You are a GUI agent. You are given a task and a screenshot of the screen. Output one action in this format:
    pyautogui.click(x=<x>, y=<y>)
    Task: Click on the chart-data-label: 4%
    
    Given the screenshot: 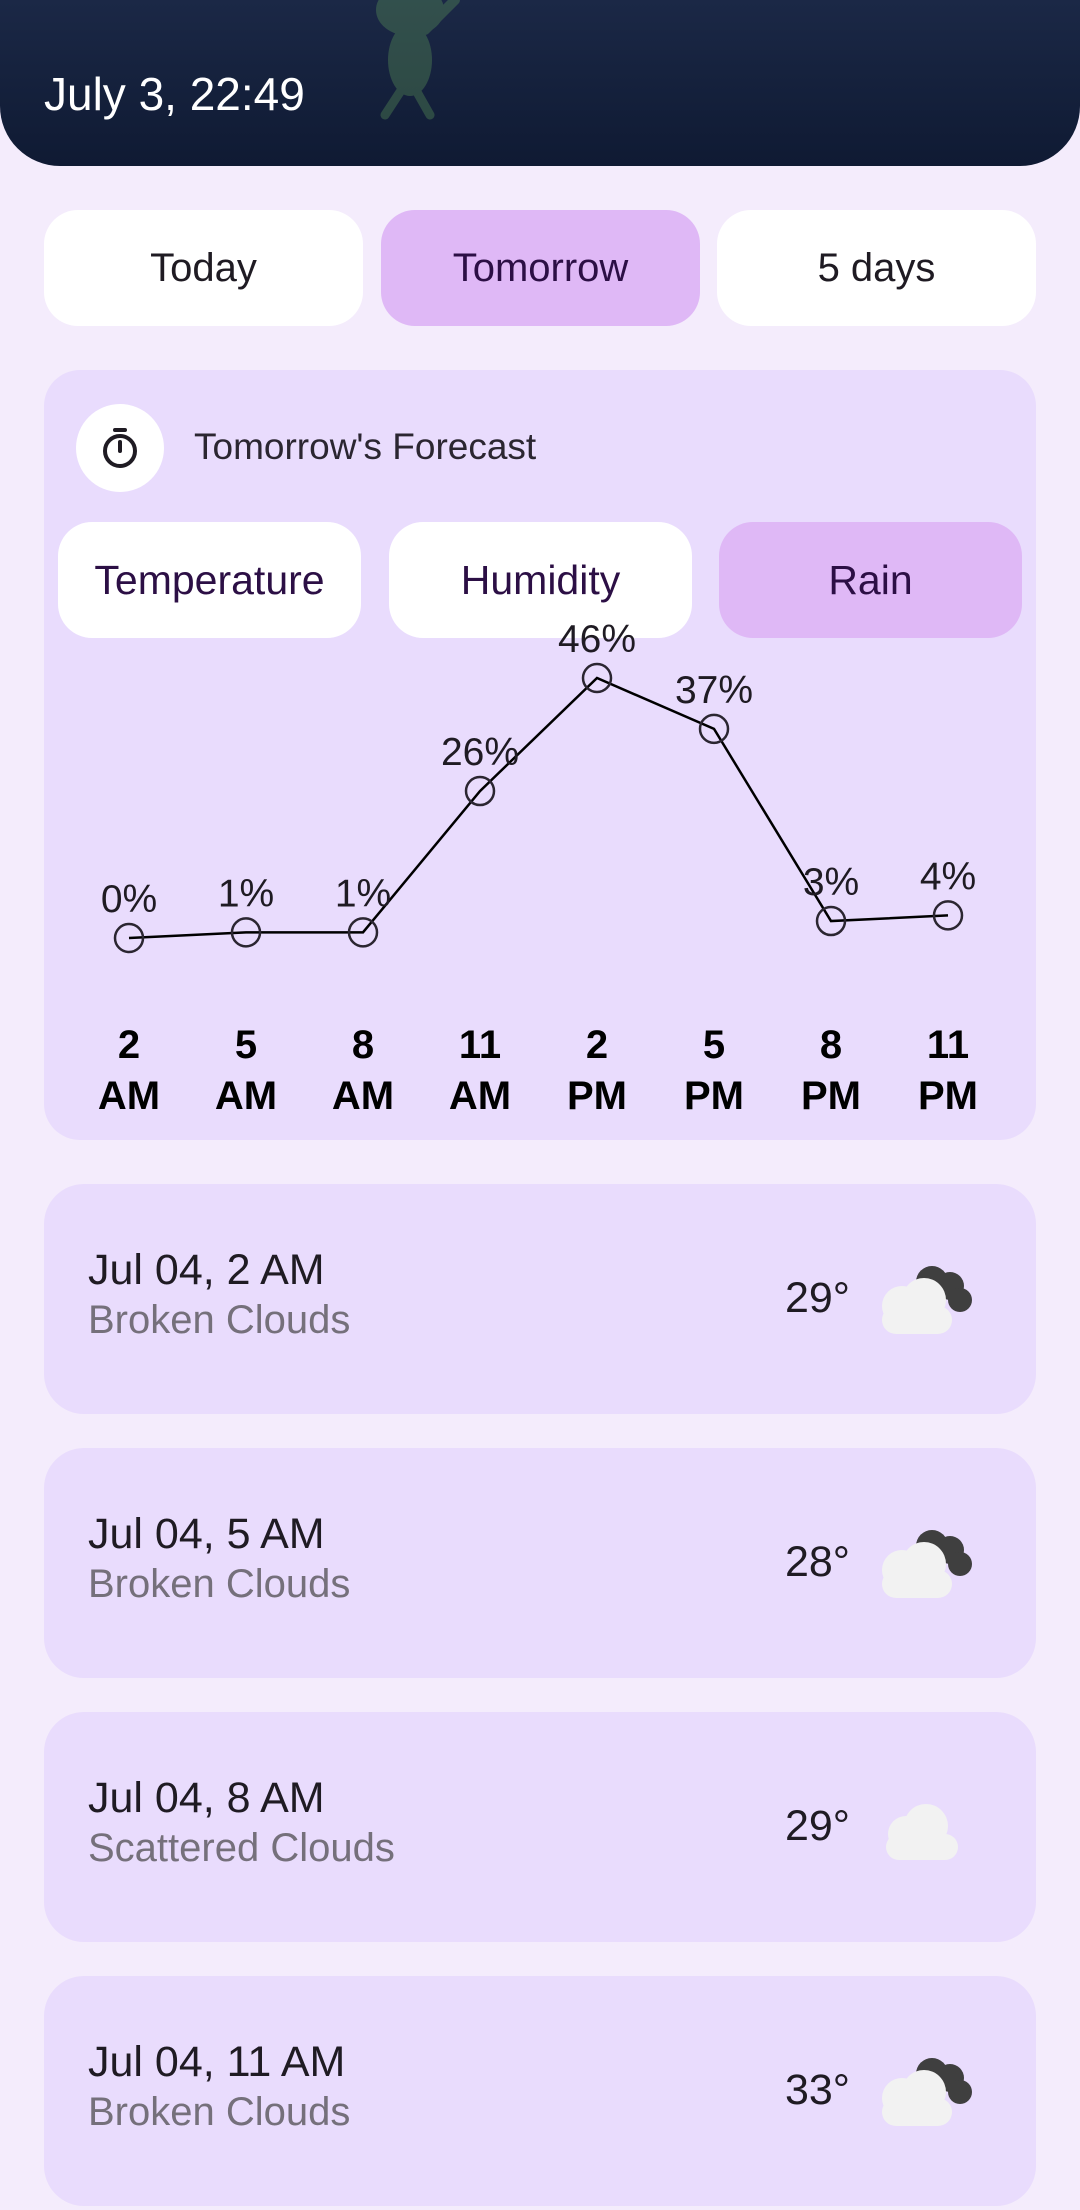 What is the action you would take?
    pyautogui.click(x=948, y=876)
    